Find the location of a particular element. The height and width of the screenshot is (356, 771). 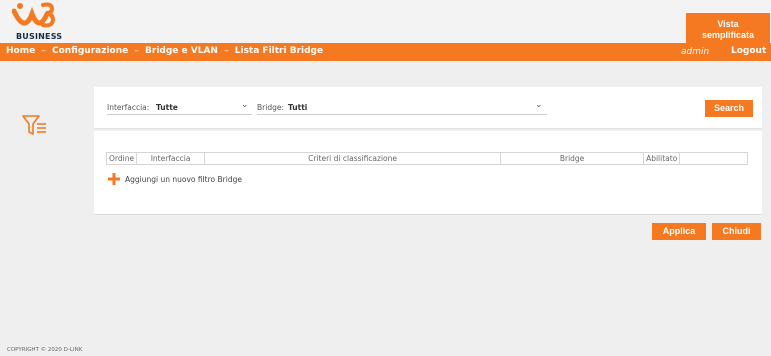

filter-icon is located at coordinates (35, 125).